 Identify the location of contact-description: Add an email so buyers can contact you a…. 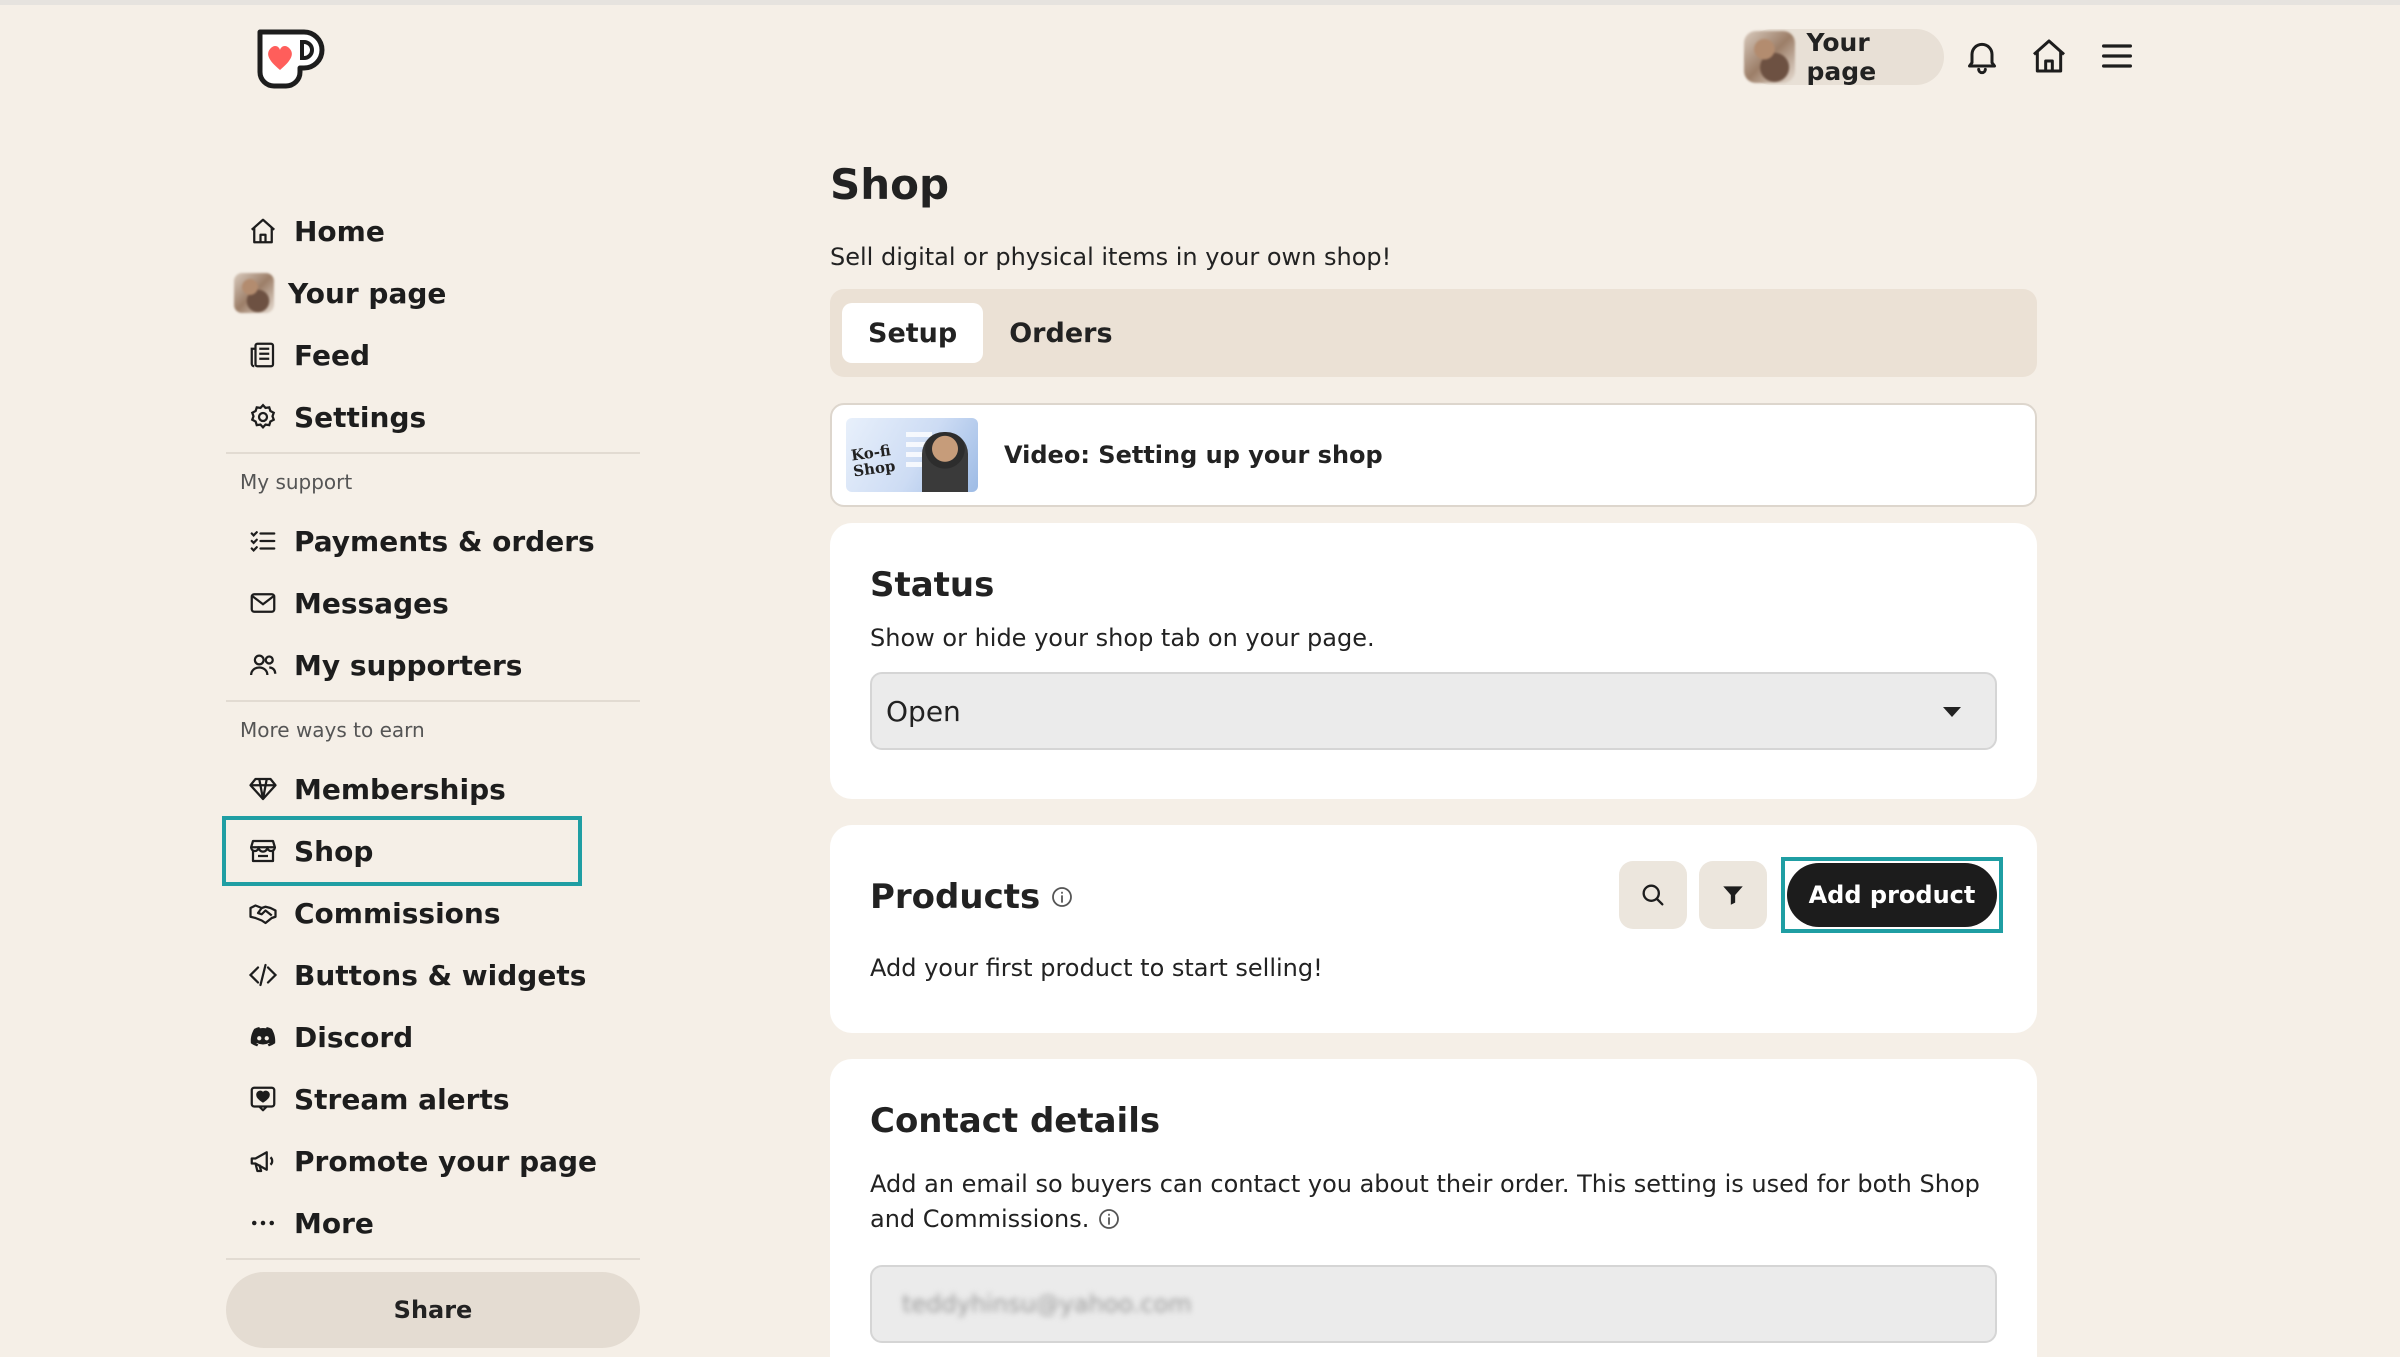
(1433, 1202).